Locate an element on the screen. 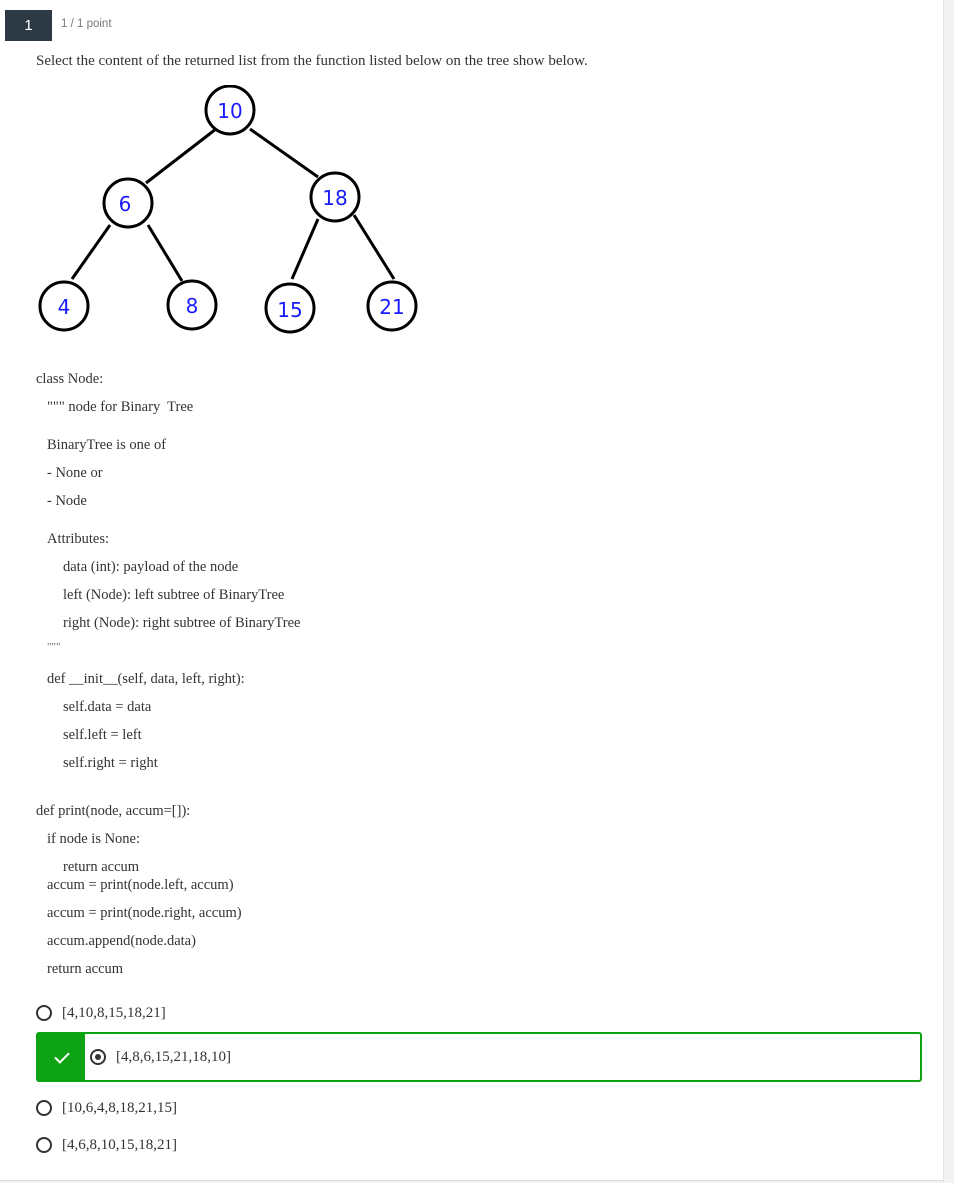  code-line: """ node for Binary Tree is located at coordinates (120, 407).